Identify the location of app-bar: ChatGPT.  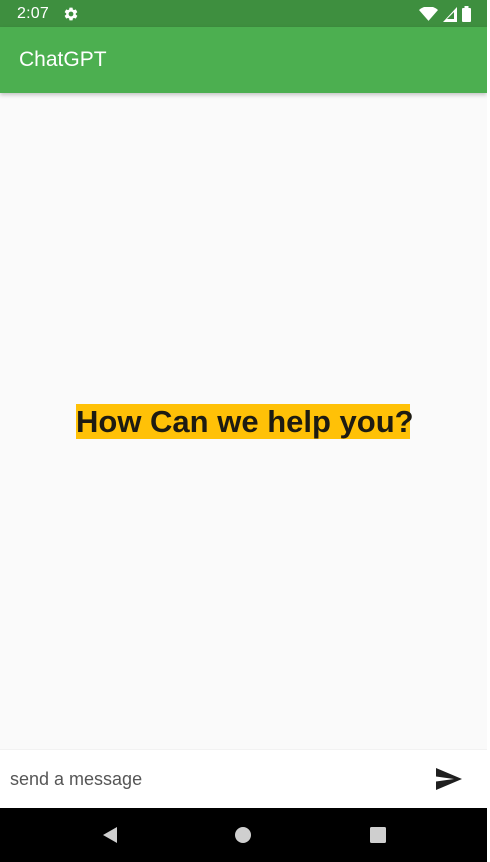
(243, 60).